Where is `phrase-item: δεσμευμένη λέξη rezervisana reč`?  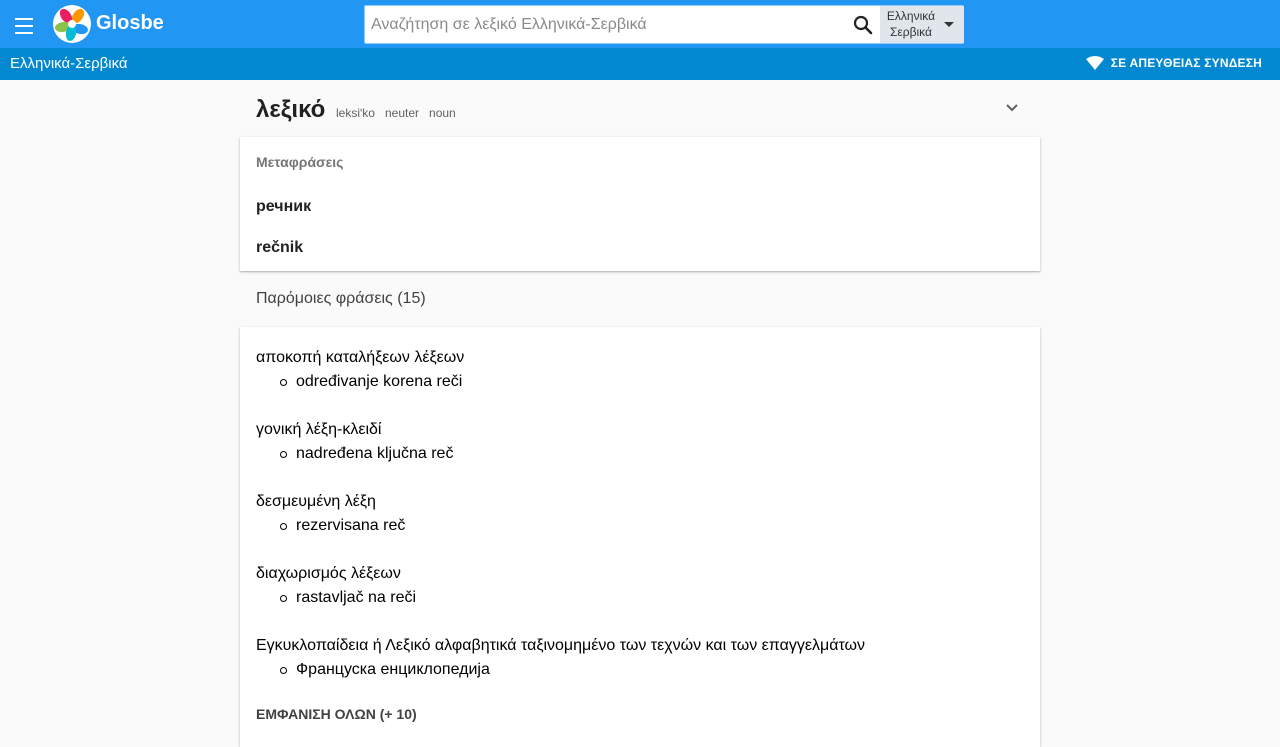
phrase-item: δεσμευμένη λέξη rezervisana reč is located at coordinates (636, 514).